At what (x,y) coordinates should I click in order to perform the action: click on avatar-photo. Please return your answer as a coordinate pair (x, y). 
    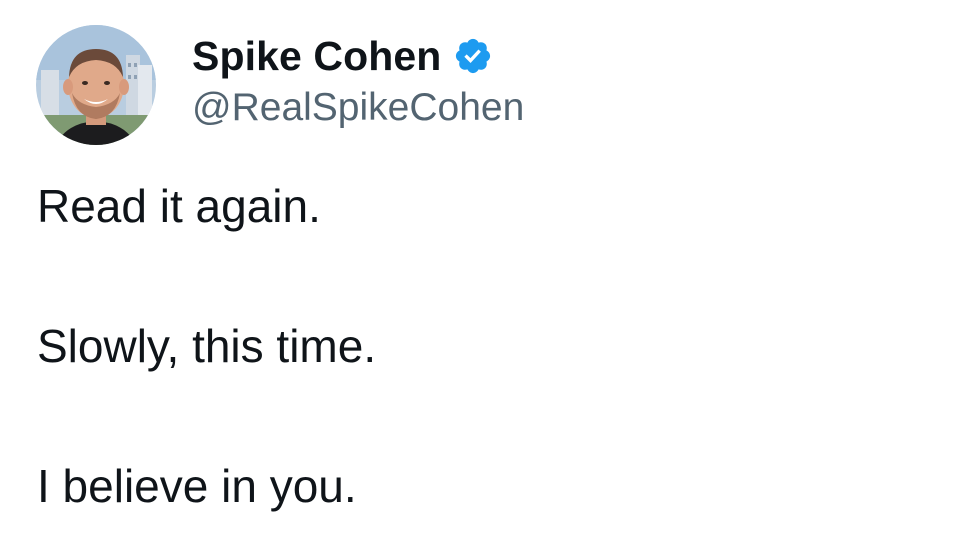
    Looking at the image, I should click on (96, 85).